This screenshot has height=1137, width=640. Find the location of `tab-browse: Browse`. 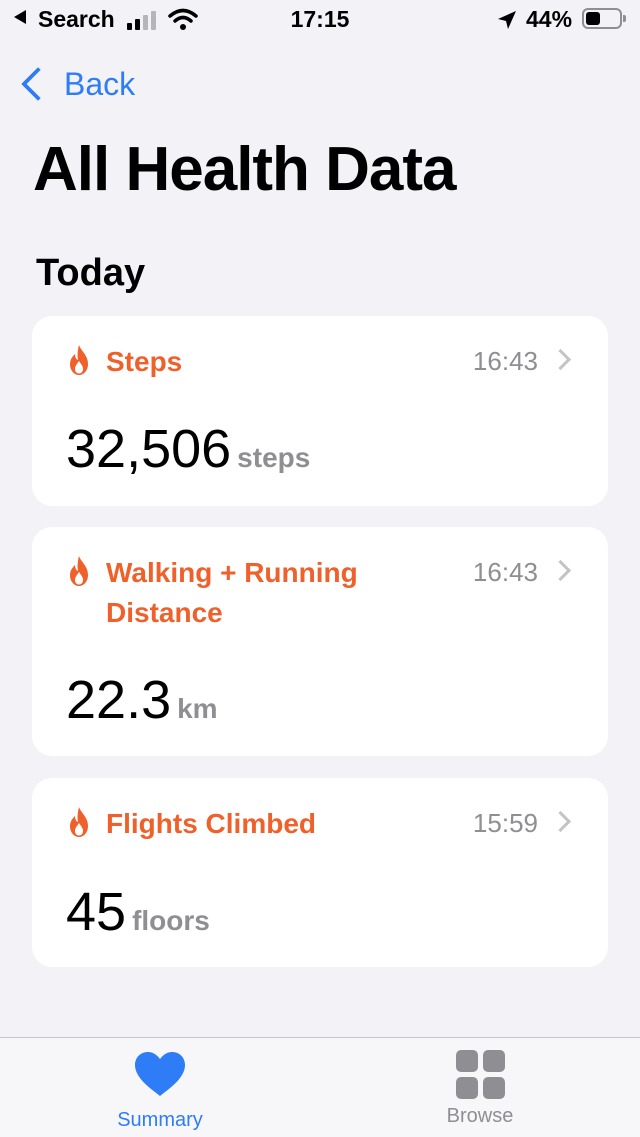

tab-browse: Browse is located at coordinates (480, 1089).